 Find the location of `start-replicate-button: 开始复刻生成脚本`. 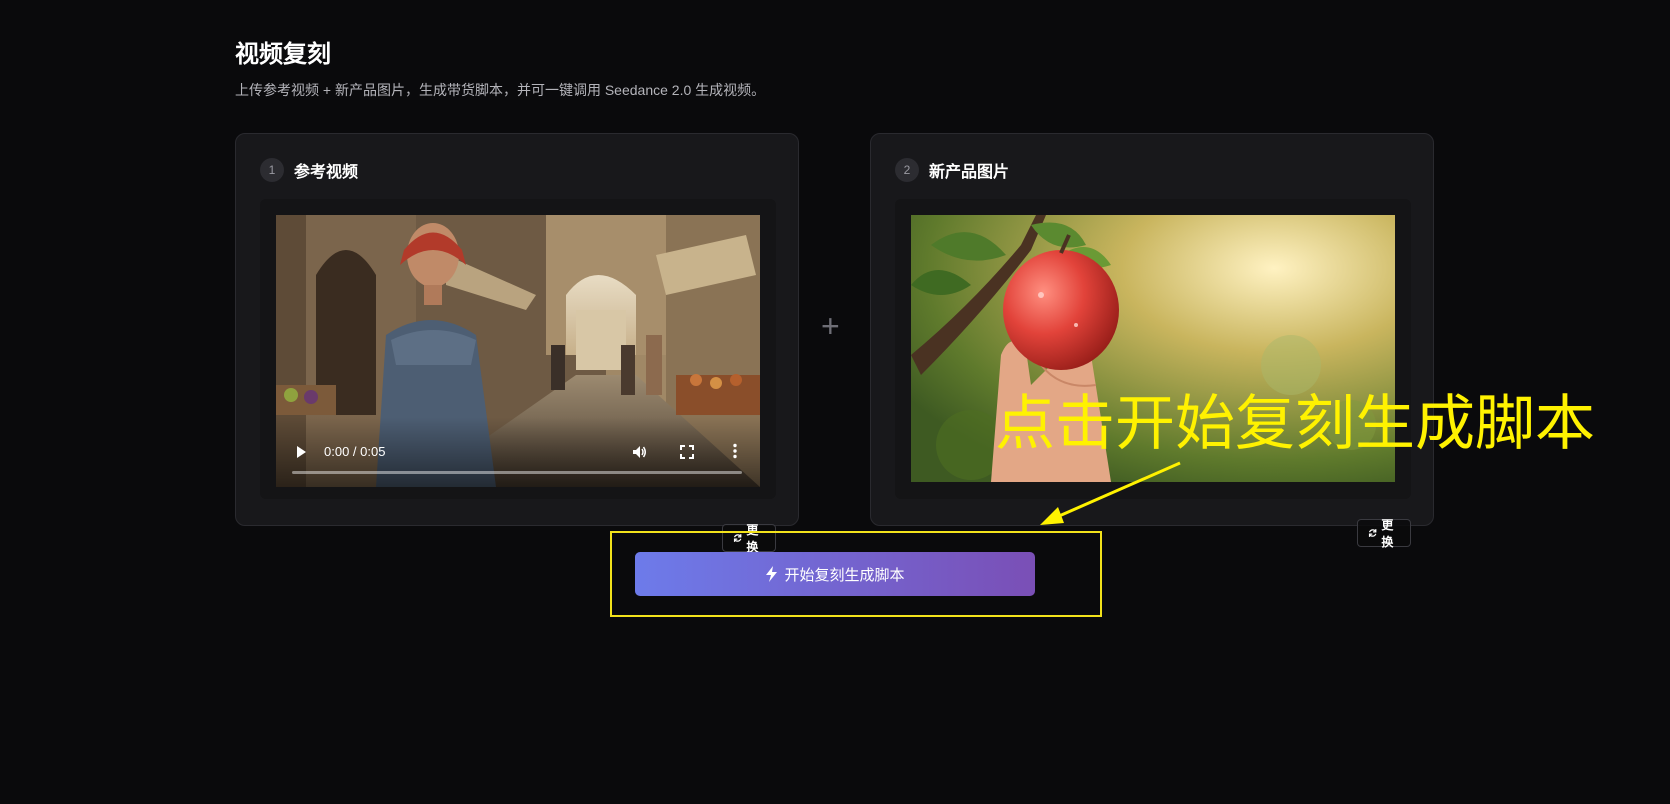

start-replicate-button: 开始复刻生成脚本 is located at coordinates (835, 574).